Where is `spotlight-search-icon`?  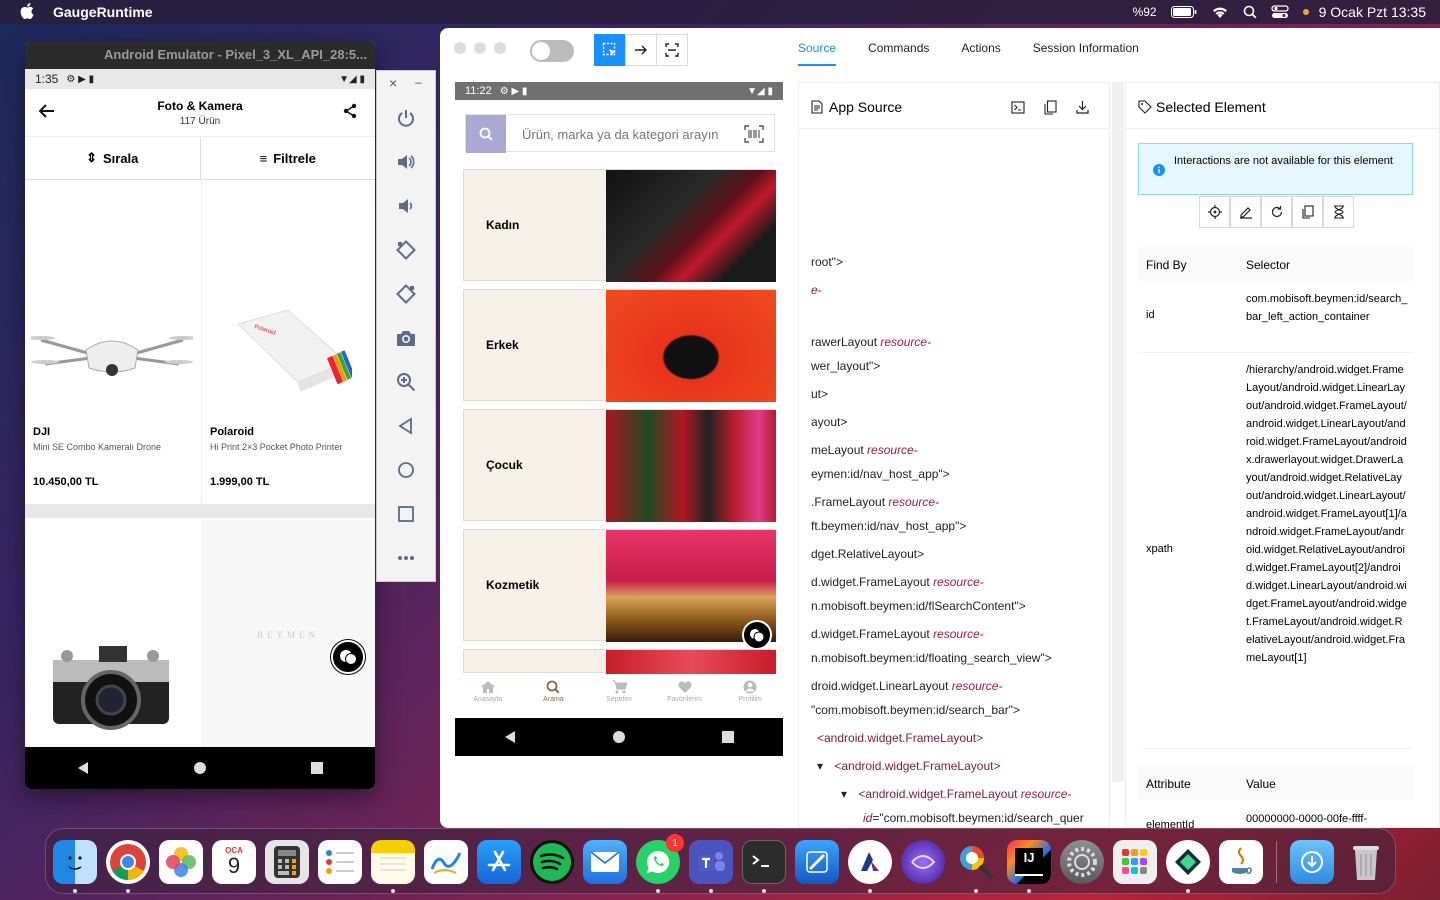 spotlight-search-icon is located at coordinates (1250, 12).